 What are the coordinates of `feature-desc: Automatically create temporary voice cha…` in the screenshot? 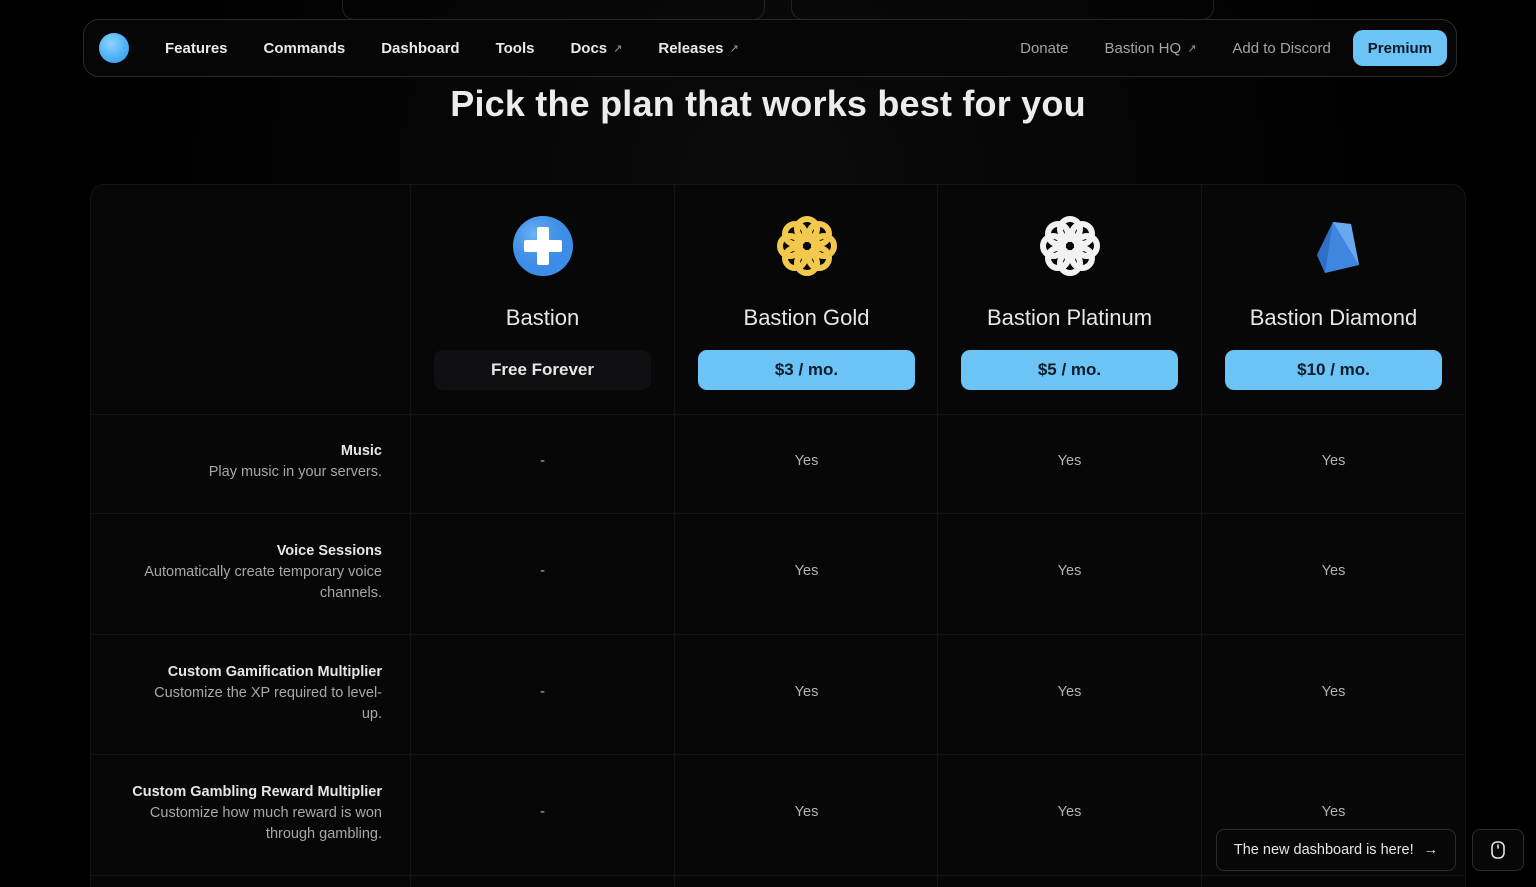 It's located at (263, 582).